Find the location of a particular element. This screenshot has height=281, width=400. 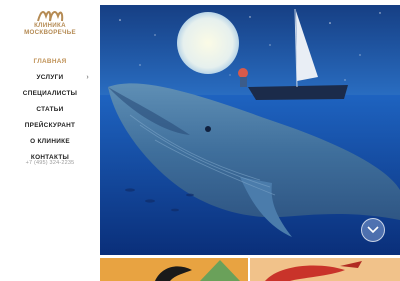

chevron-down-icon is located at coordinates (373, 230).